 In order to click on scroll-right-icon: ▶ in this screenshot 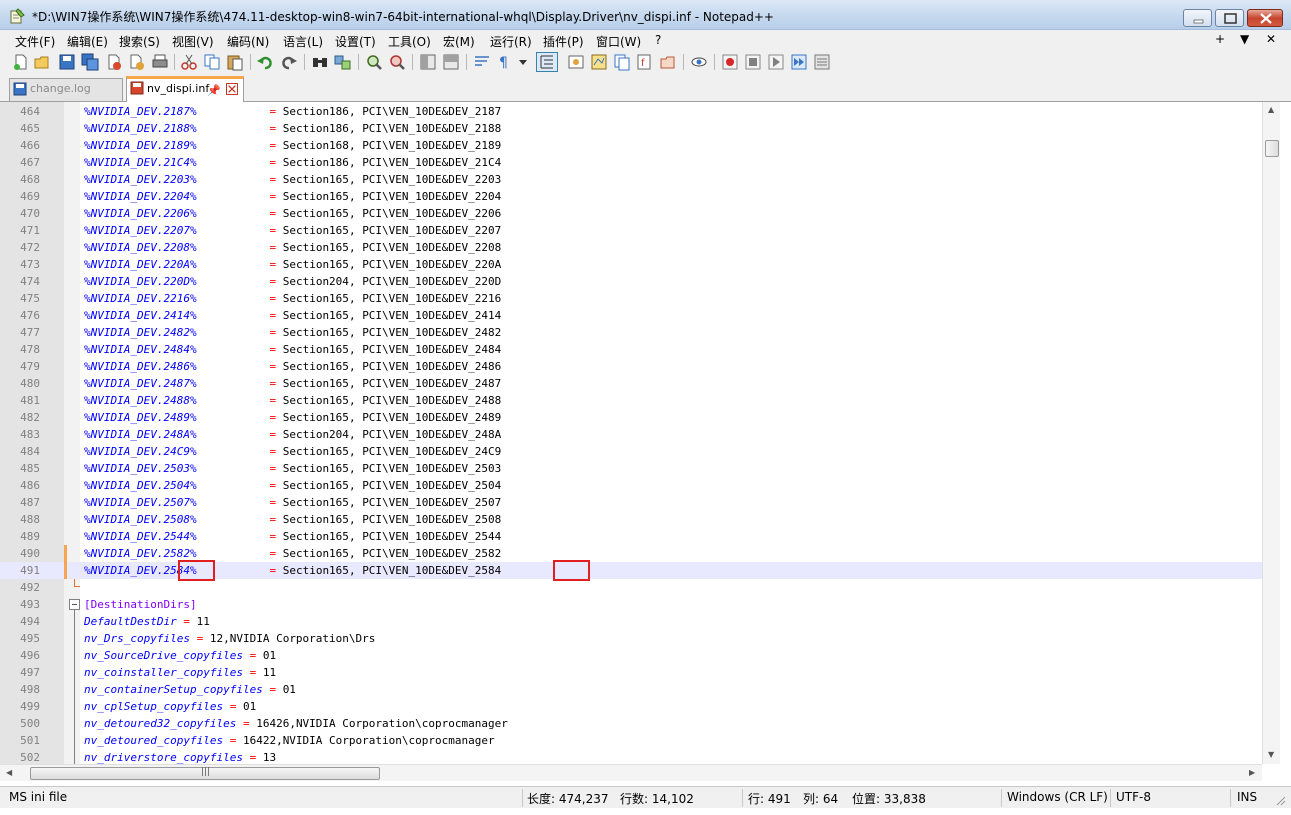, I will do `click(1252, 772)`.